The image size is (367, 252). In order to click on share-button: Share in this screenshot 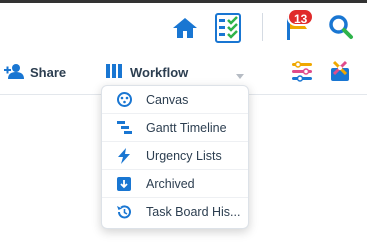, I will do `click(35, 72)`.